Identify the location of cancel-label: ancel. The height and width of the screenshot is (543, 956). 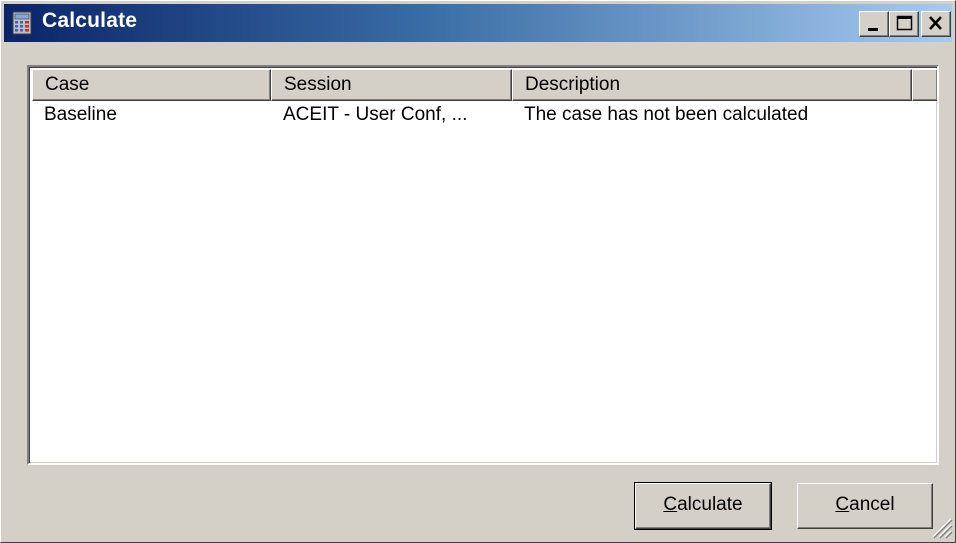
(872, 504).